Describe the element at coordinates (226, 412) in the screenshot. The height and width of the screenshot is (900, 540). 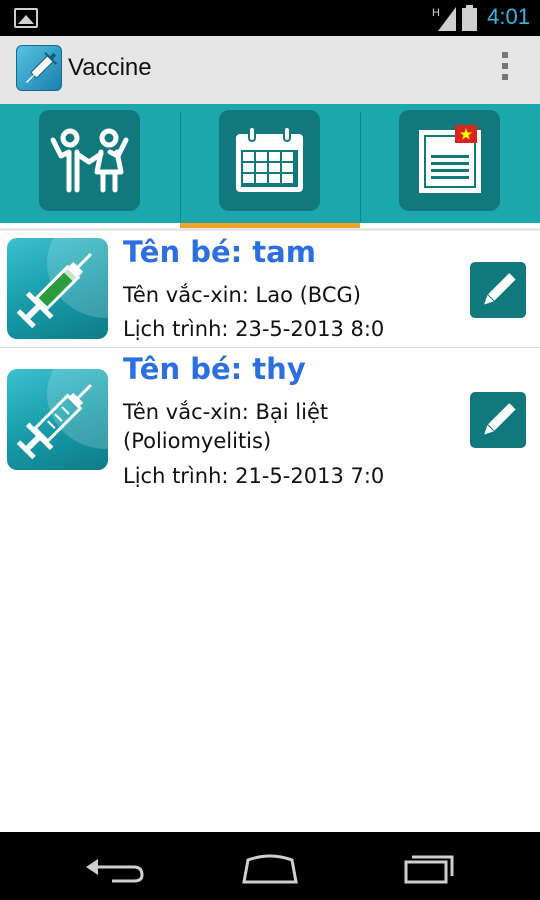
I see `vaccine-name: Tên vắc-xin: Bại liệt` at that location.